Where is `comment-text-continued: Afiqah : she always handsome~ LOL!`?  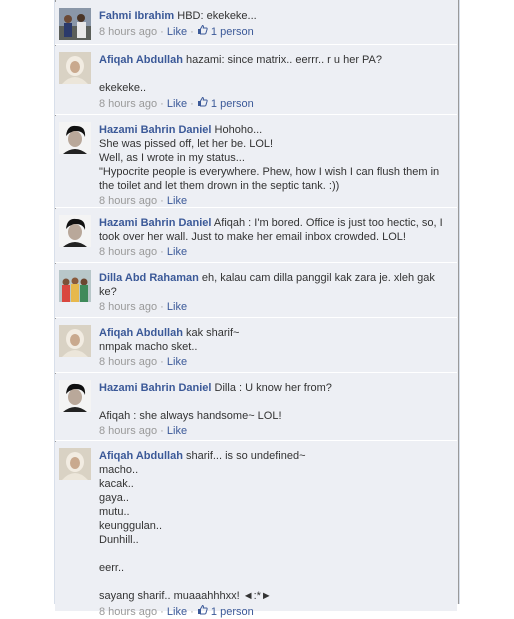 comment-text-continued: Afiqah : she always handsome~ LOL! is located at coordinates (190, 416).